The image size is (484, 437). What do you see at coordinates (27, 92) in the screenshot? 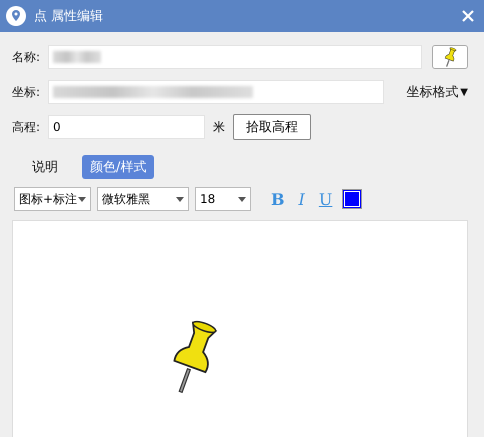
I see `field-label: 坐标:` at bounding box center [27, 92].